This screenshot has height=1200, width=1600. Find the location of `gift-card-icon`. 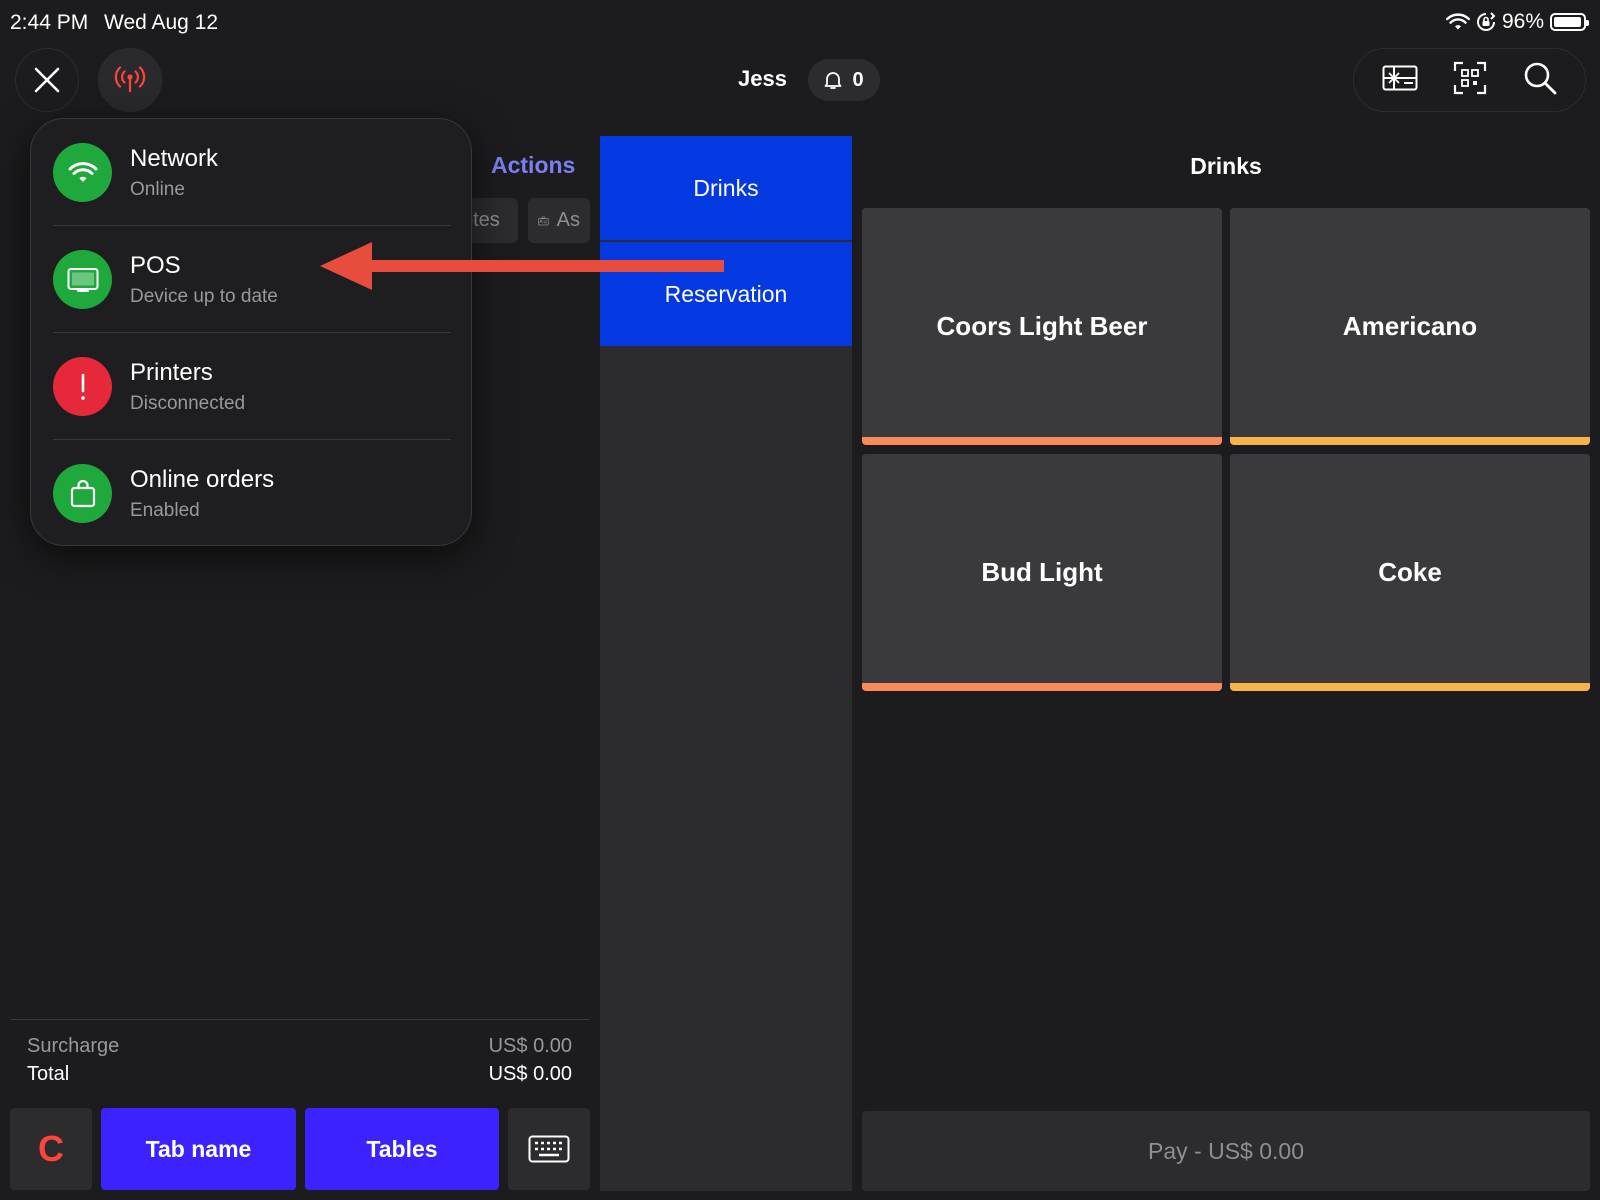

gift-card-icon is located at coordinates (1400, 77).